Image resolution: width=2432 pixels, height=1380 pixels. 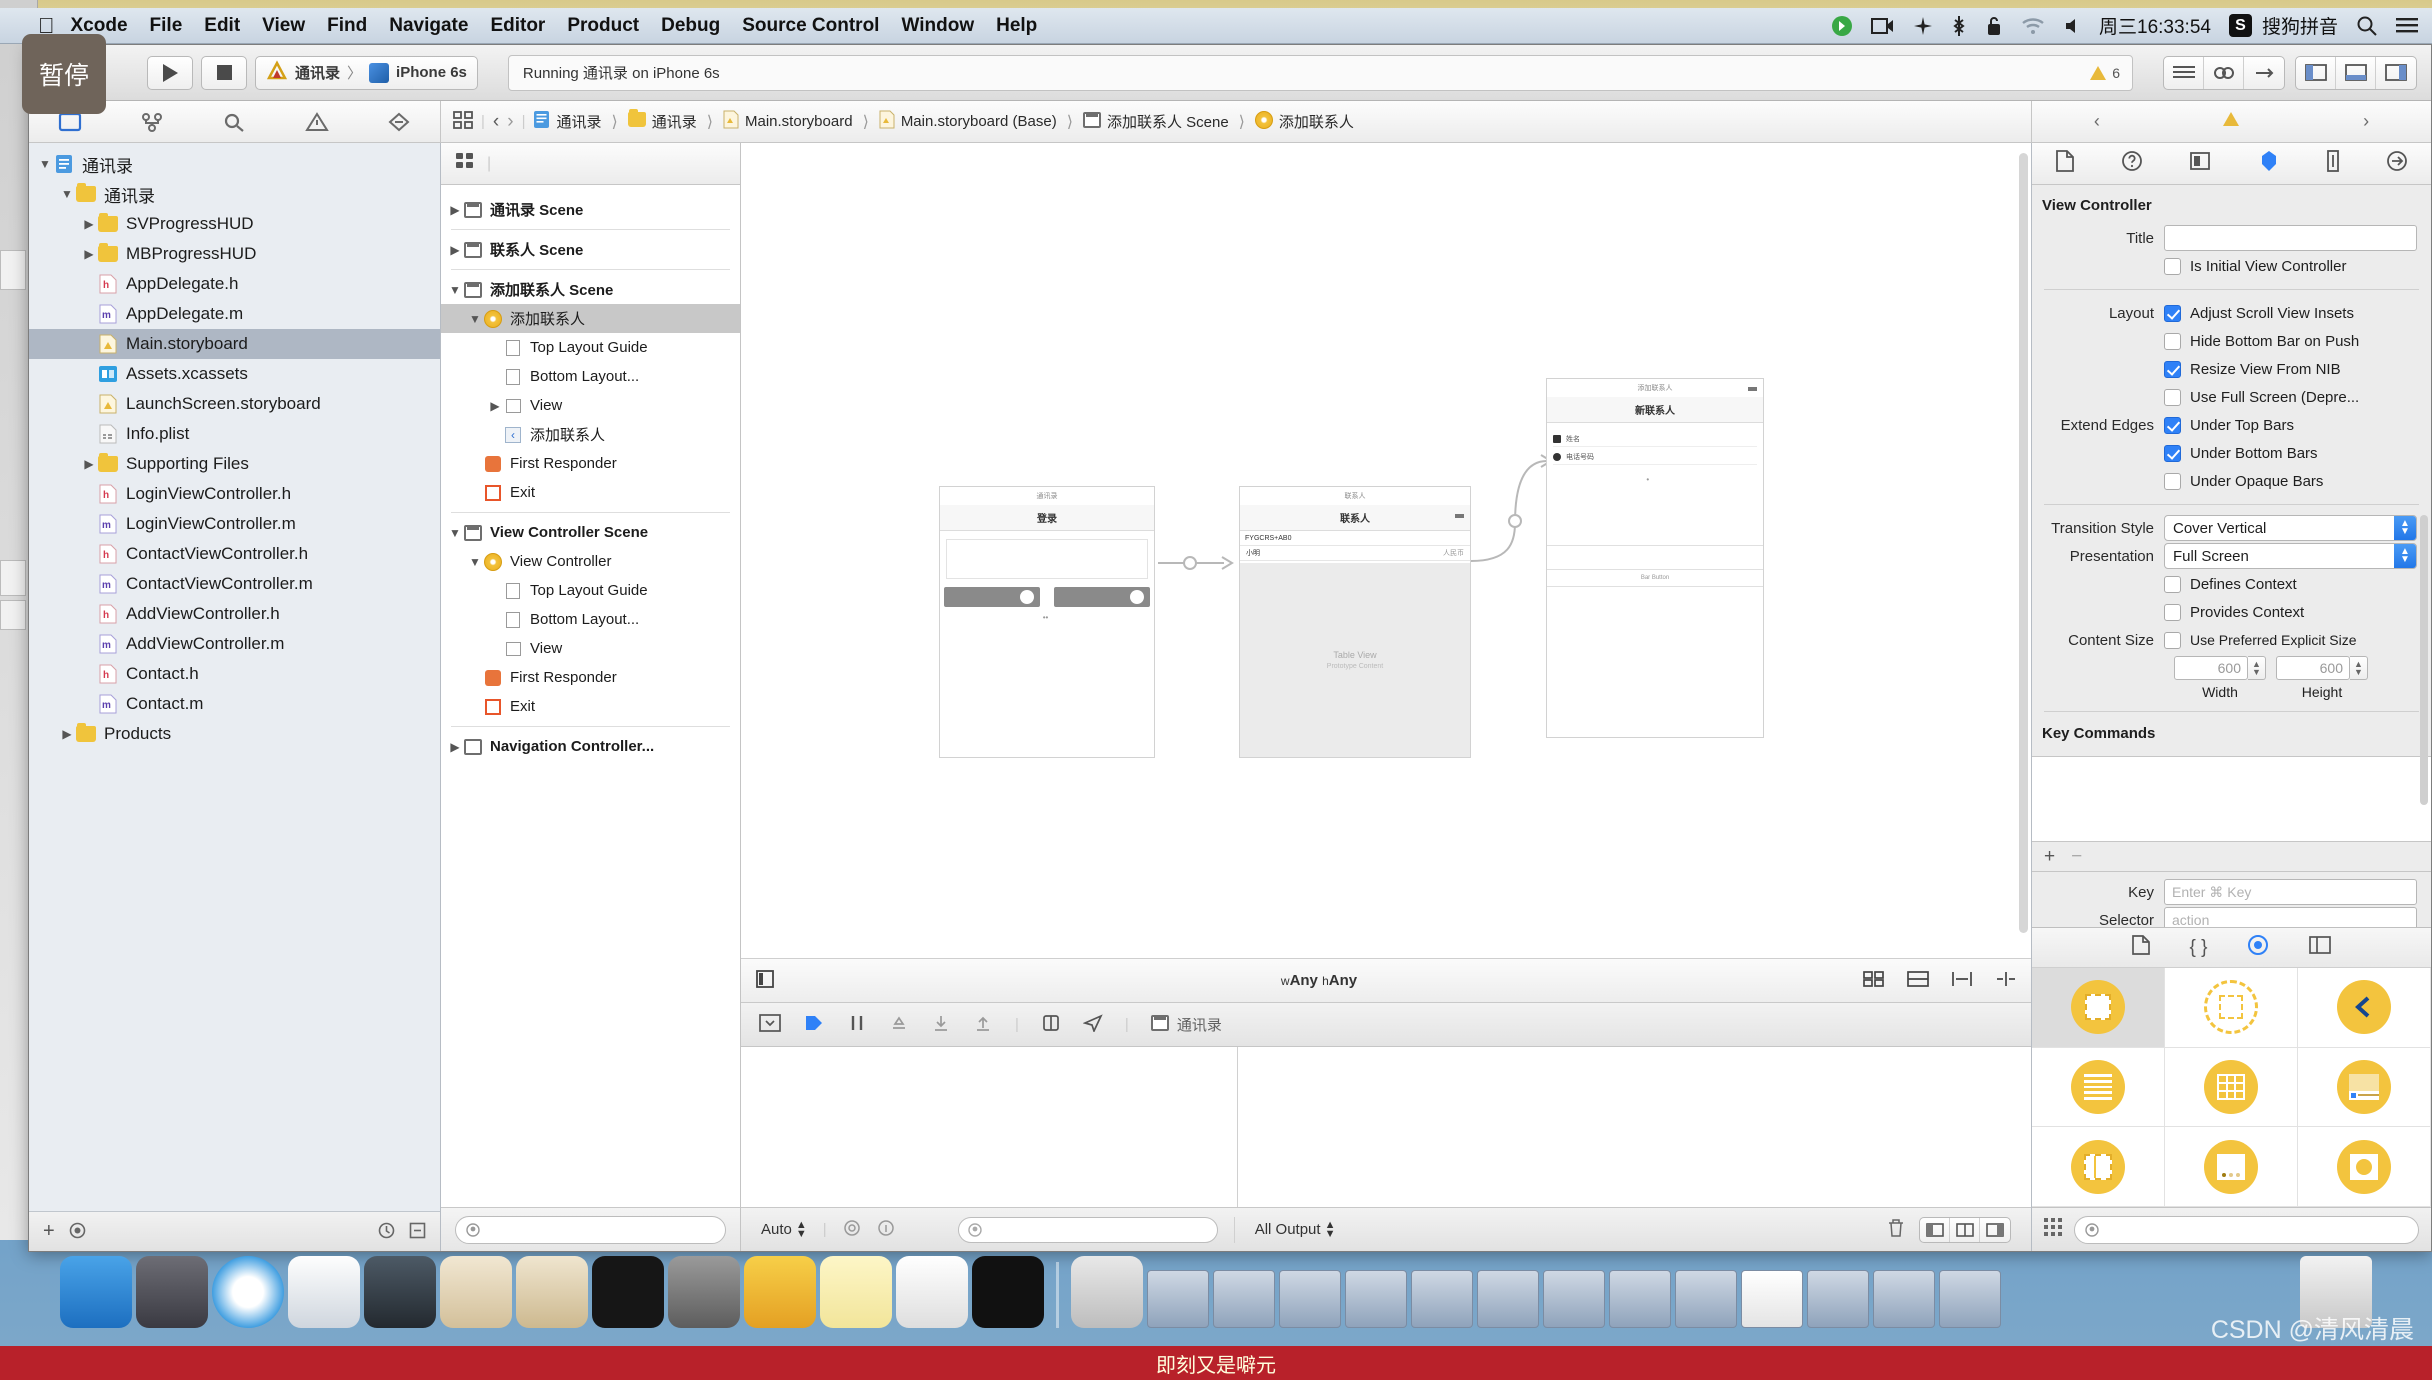 I want to click on code-snippet-library-icon: { }, so click(x=2199, y=948).